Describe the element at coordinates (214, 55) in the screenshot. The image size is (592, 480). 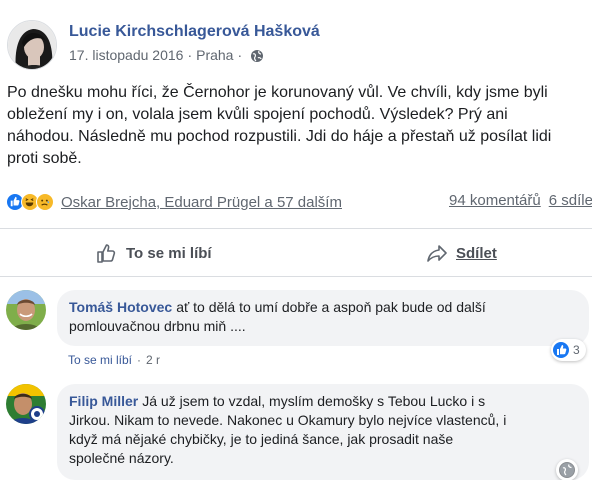
I see `post-location: Praha` at that location.